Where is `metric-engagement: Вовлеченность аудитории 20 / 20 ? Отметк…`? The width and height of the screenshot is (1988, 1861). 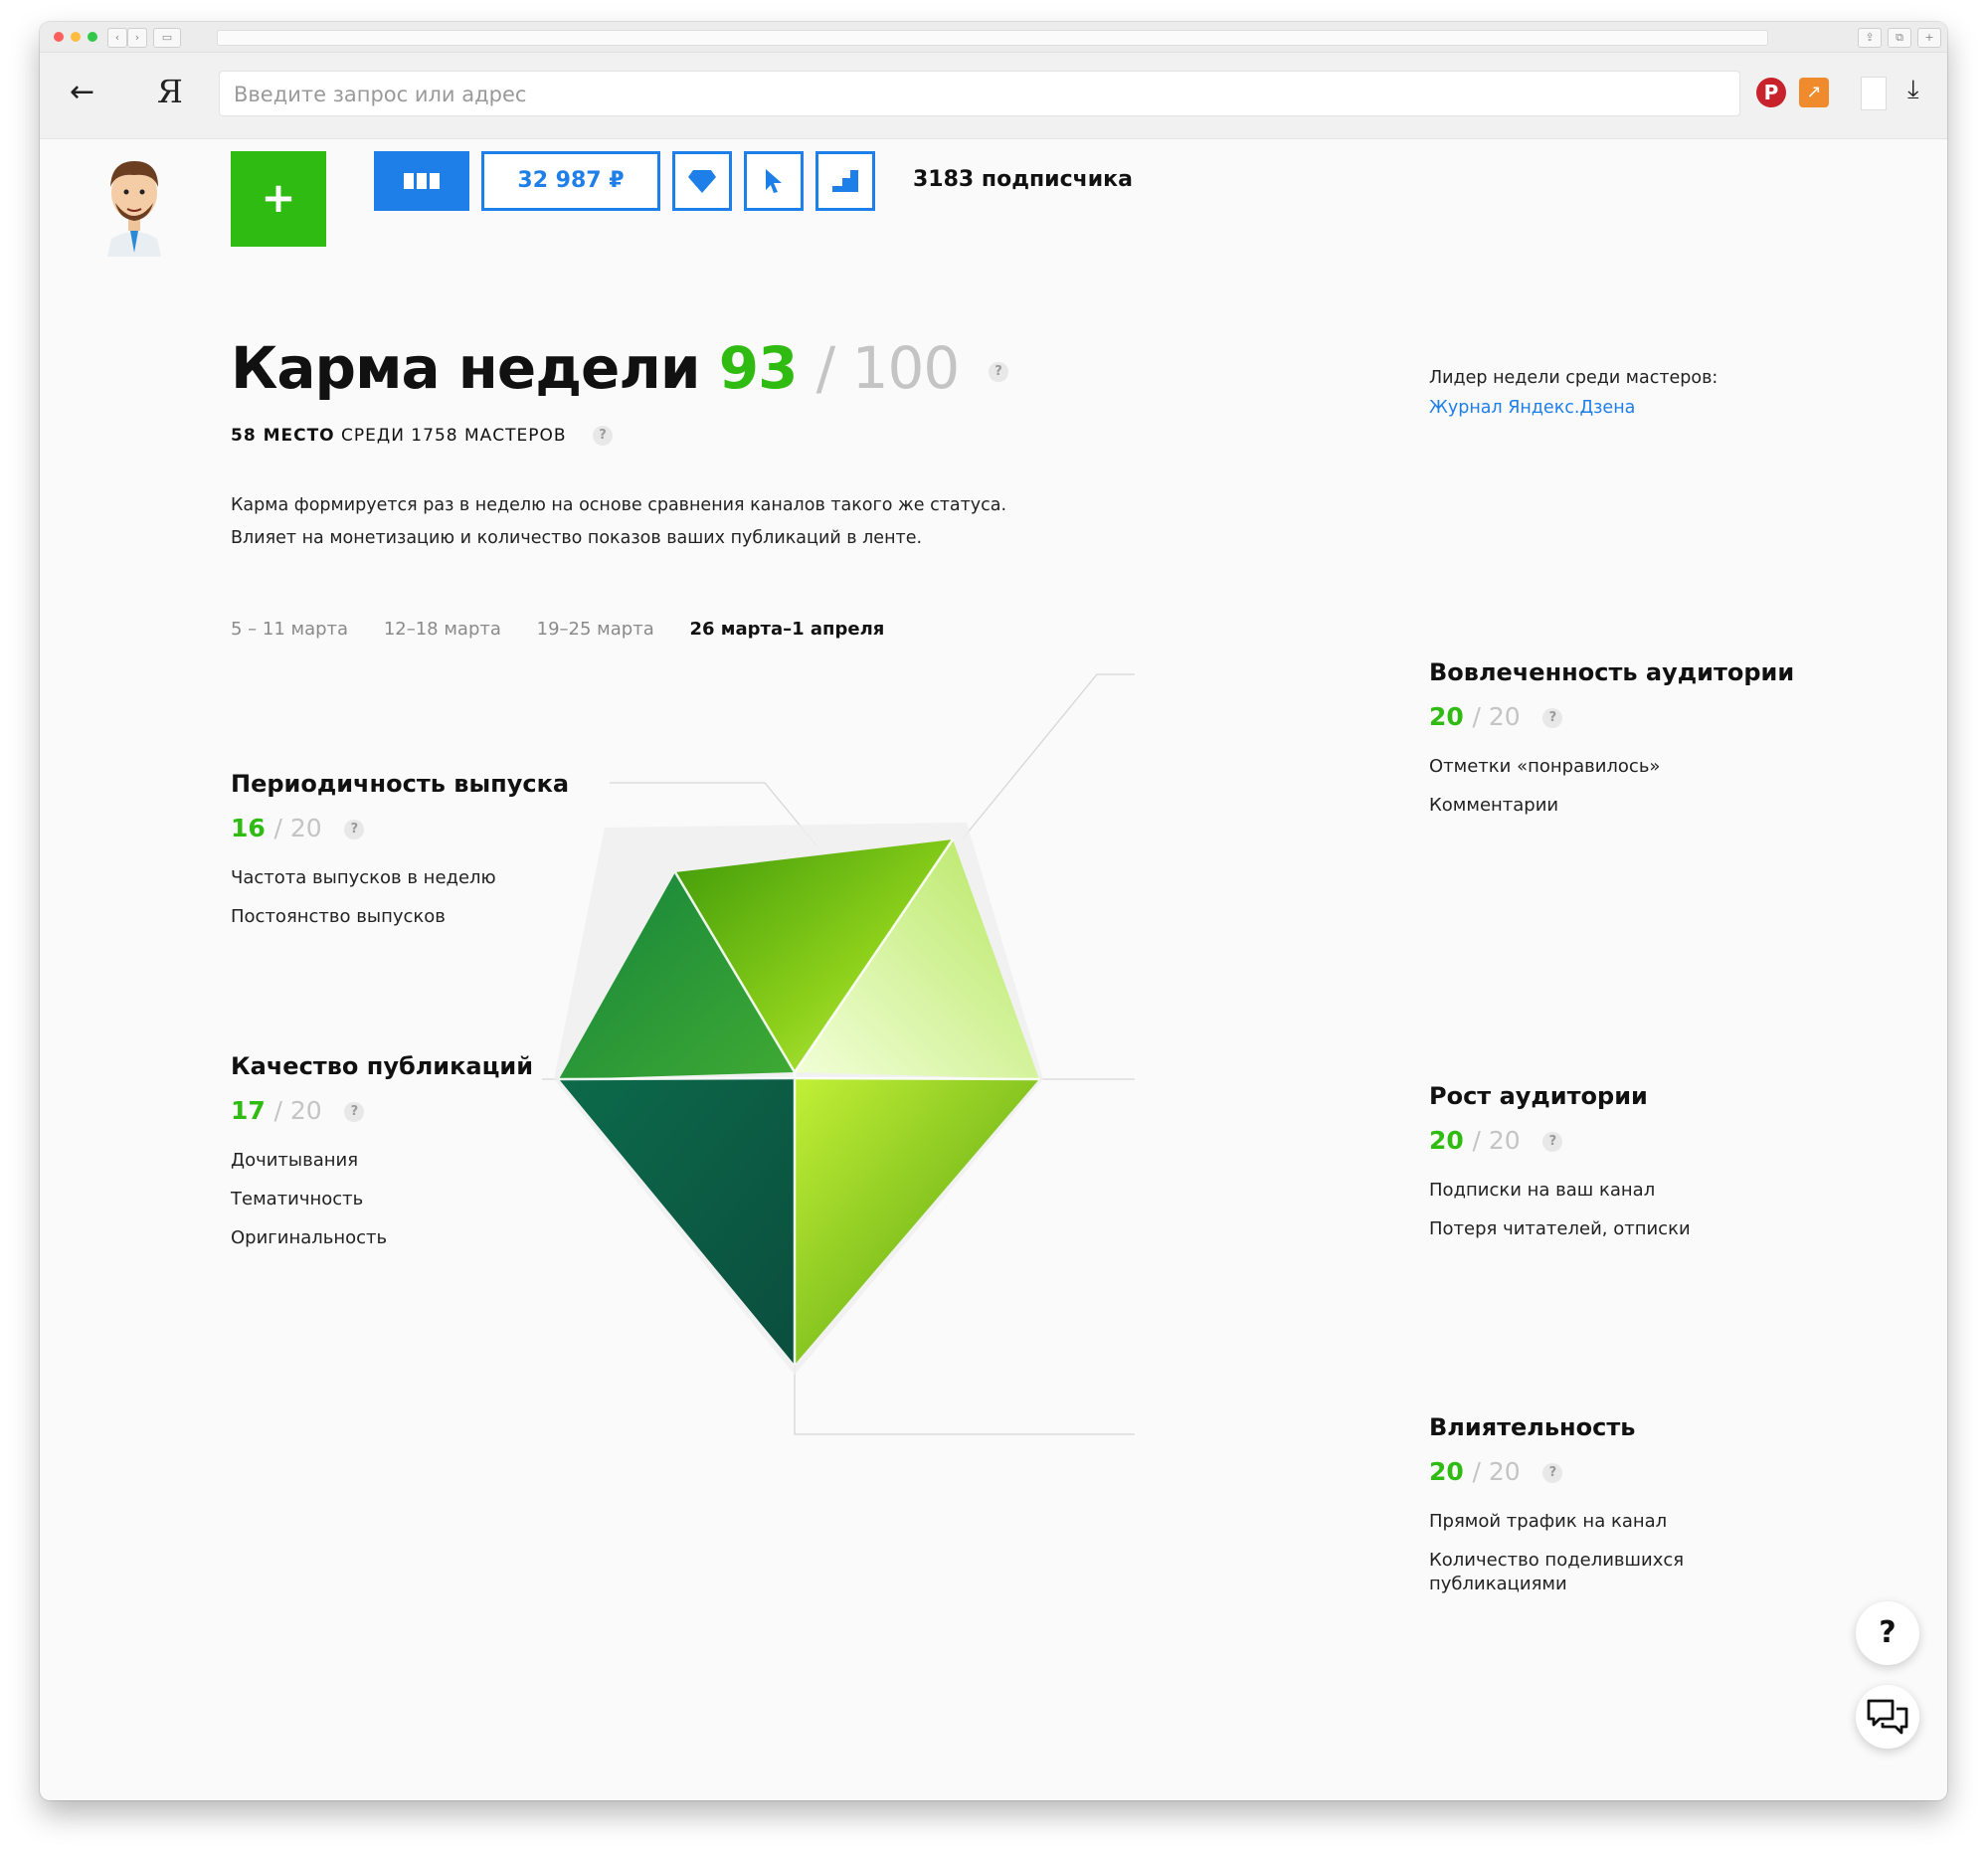
metric-engagement: Вовлеченность аудитории 20 / 20 ? Отметк… is located at coordinates (1611, 745).